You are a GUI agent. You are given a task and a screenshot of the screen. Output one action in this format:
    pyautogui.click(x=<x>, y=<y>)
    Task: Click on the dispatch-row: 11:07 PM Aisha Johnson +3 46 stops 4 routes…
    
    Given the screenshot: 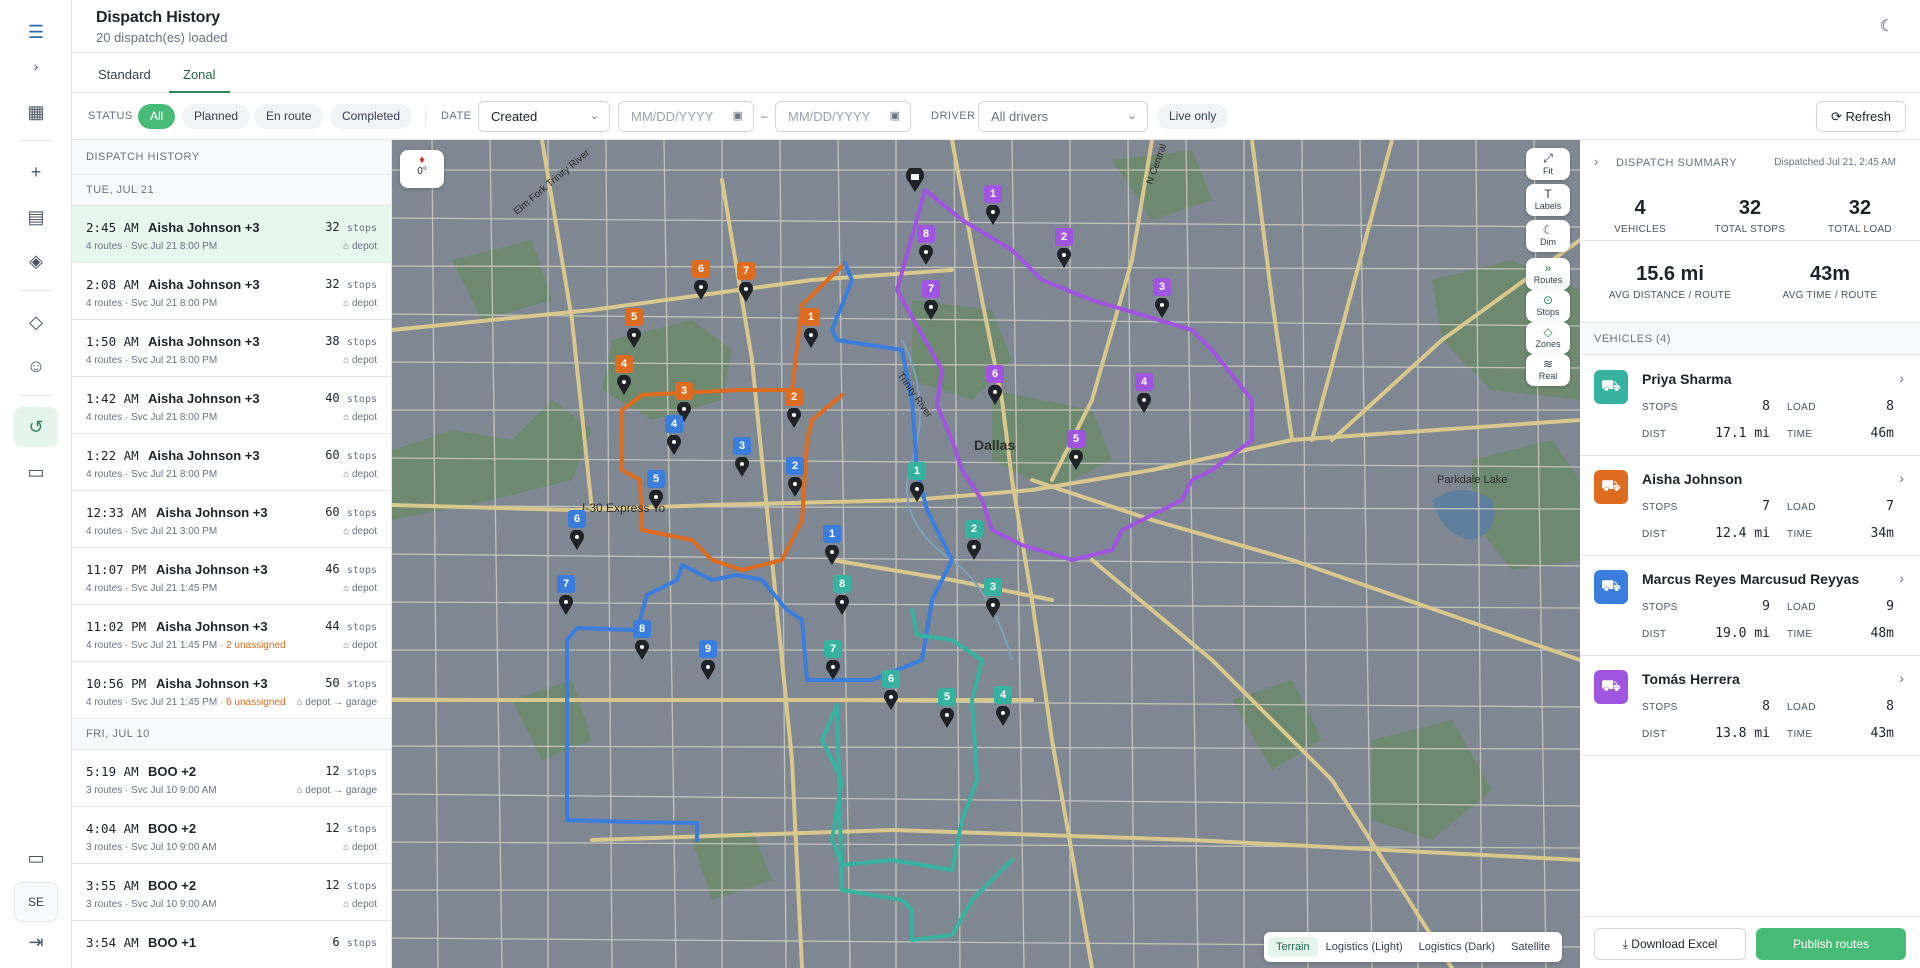 What is the action you would take?
    pyautogui.click(x=231, y=576)
    